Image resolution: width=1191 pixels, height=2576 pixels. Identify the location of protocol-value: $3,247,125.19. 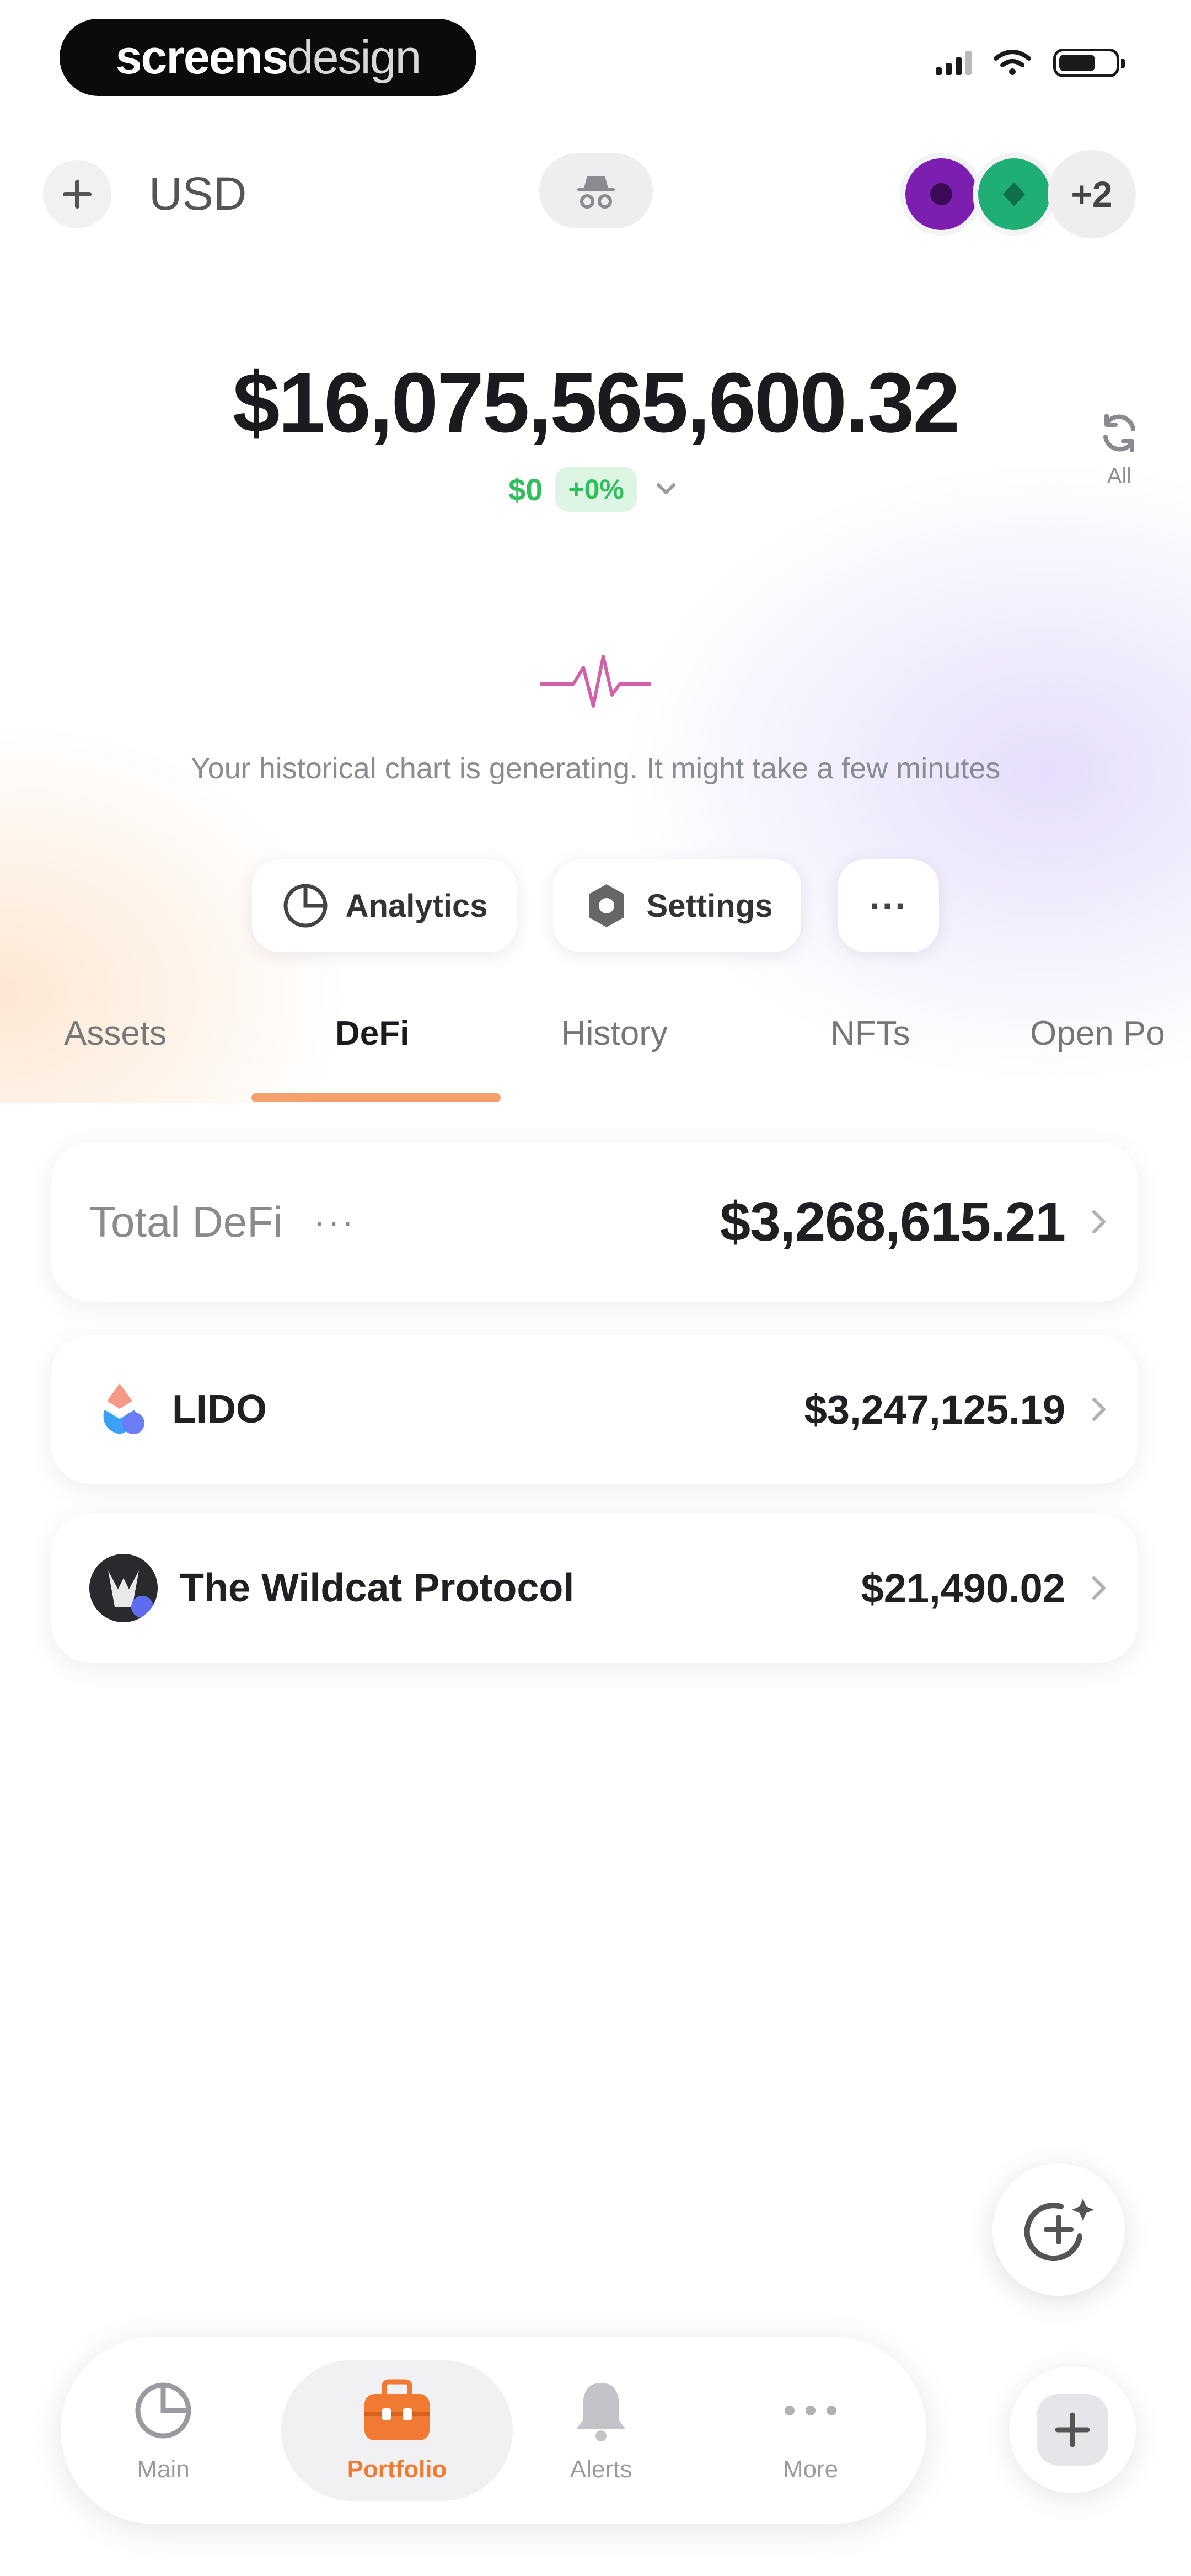
(934, 1409).